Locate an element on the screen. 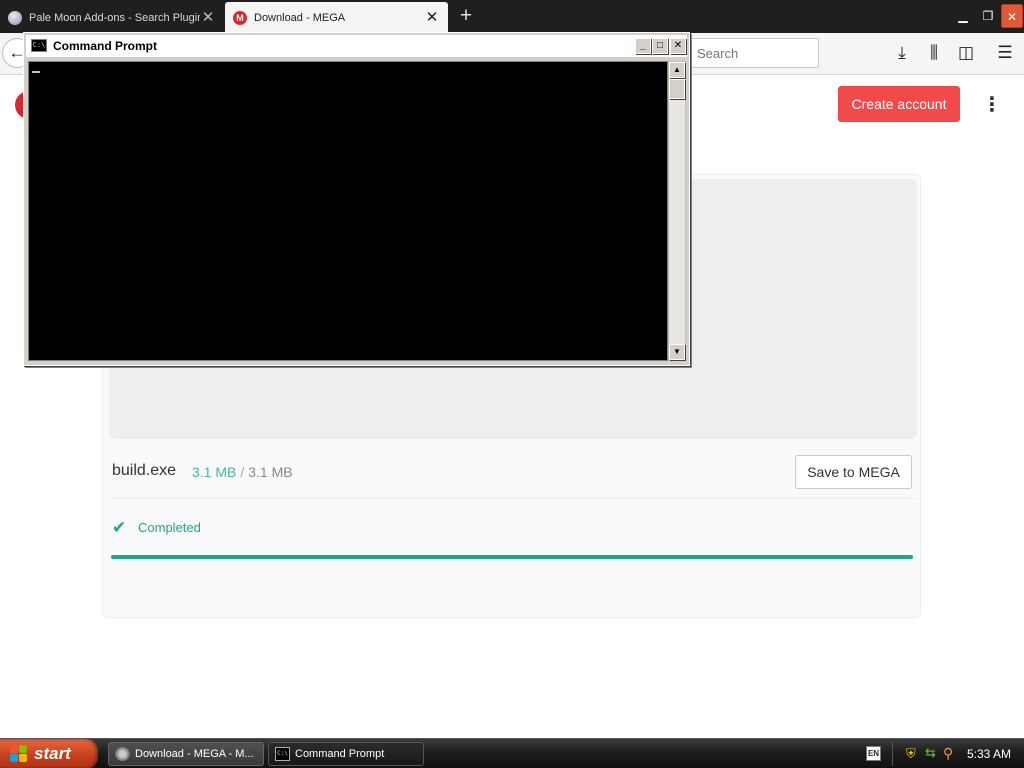 The width and height of the screenshot is (1024, 768). tab-download-mega: M Download - MEGA ✕ is located at coordinates (336, 17).